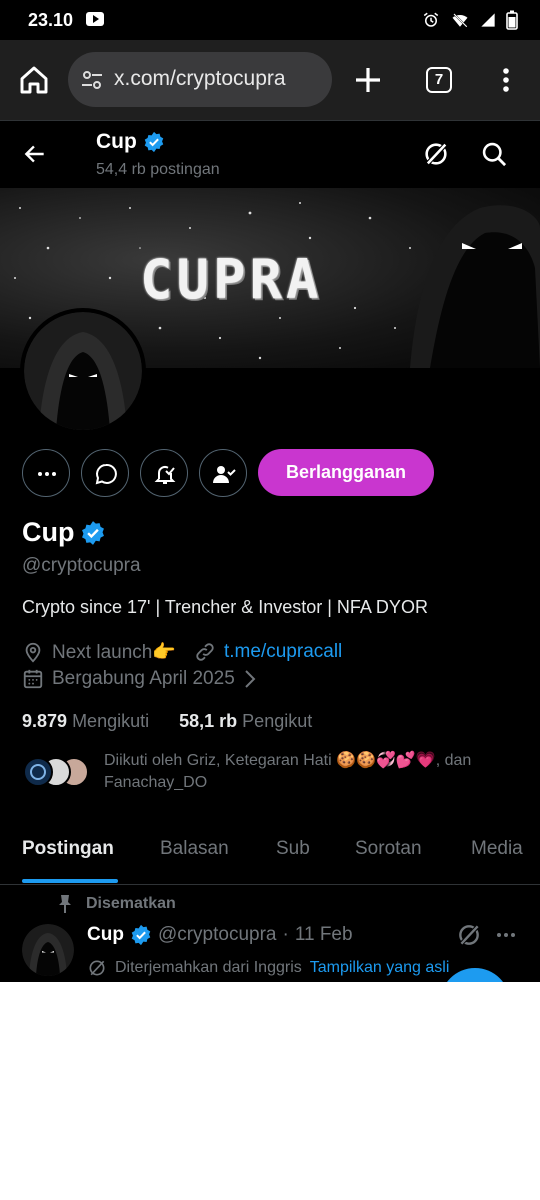 This screenshot has height=1200, width=540. Describe the element at coordinates (143, 678) in the screenshot. I see `profile-joined: Bergabung April 2025` at that location.